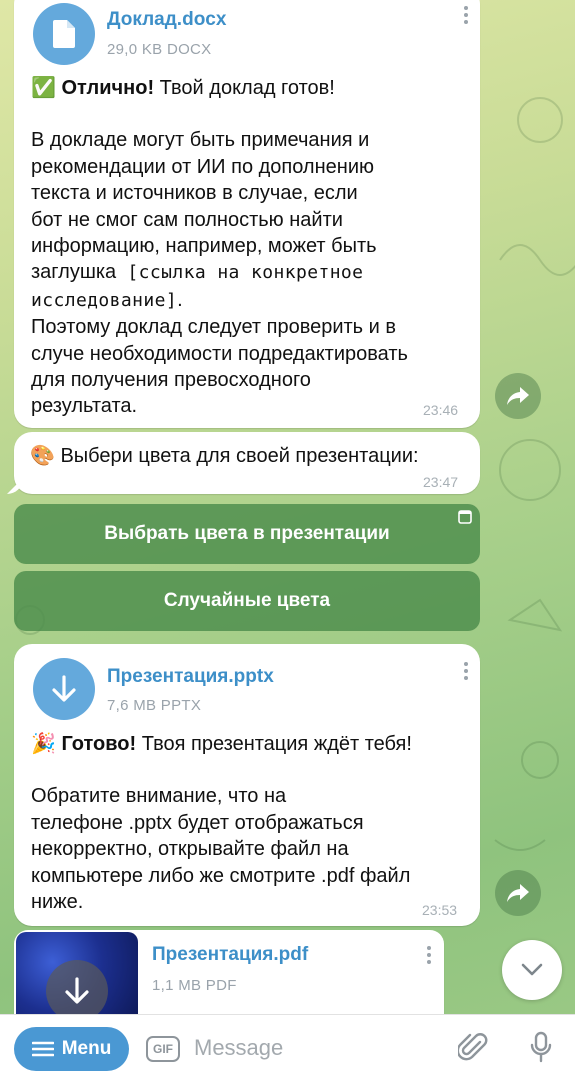 Image resolution: width=575 pixels, height=1076 pixels. I want to click on file-name: Презентация.pdf, so click(230, 955).